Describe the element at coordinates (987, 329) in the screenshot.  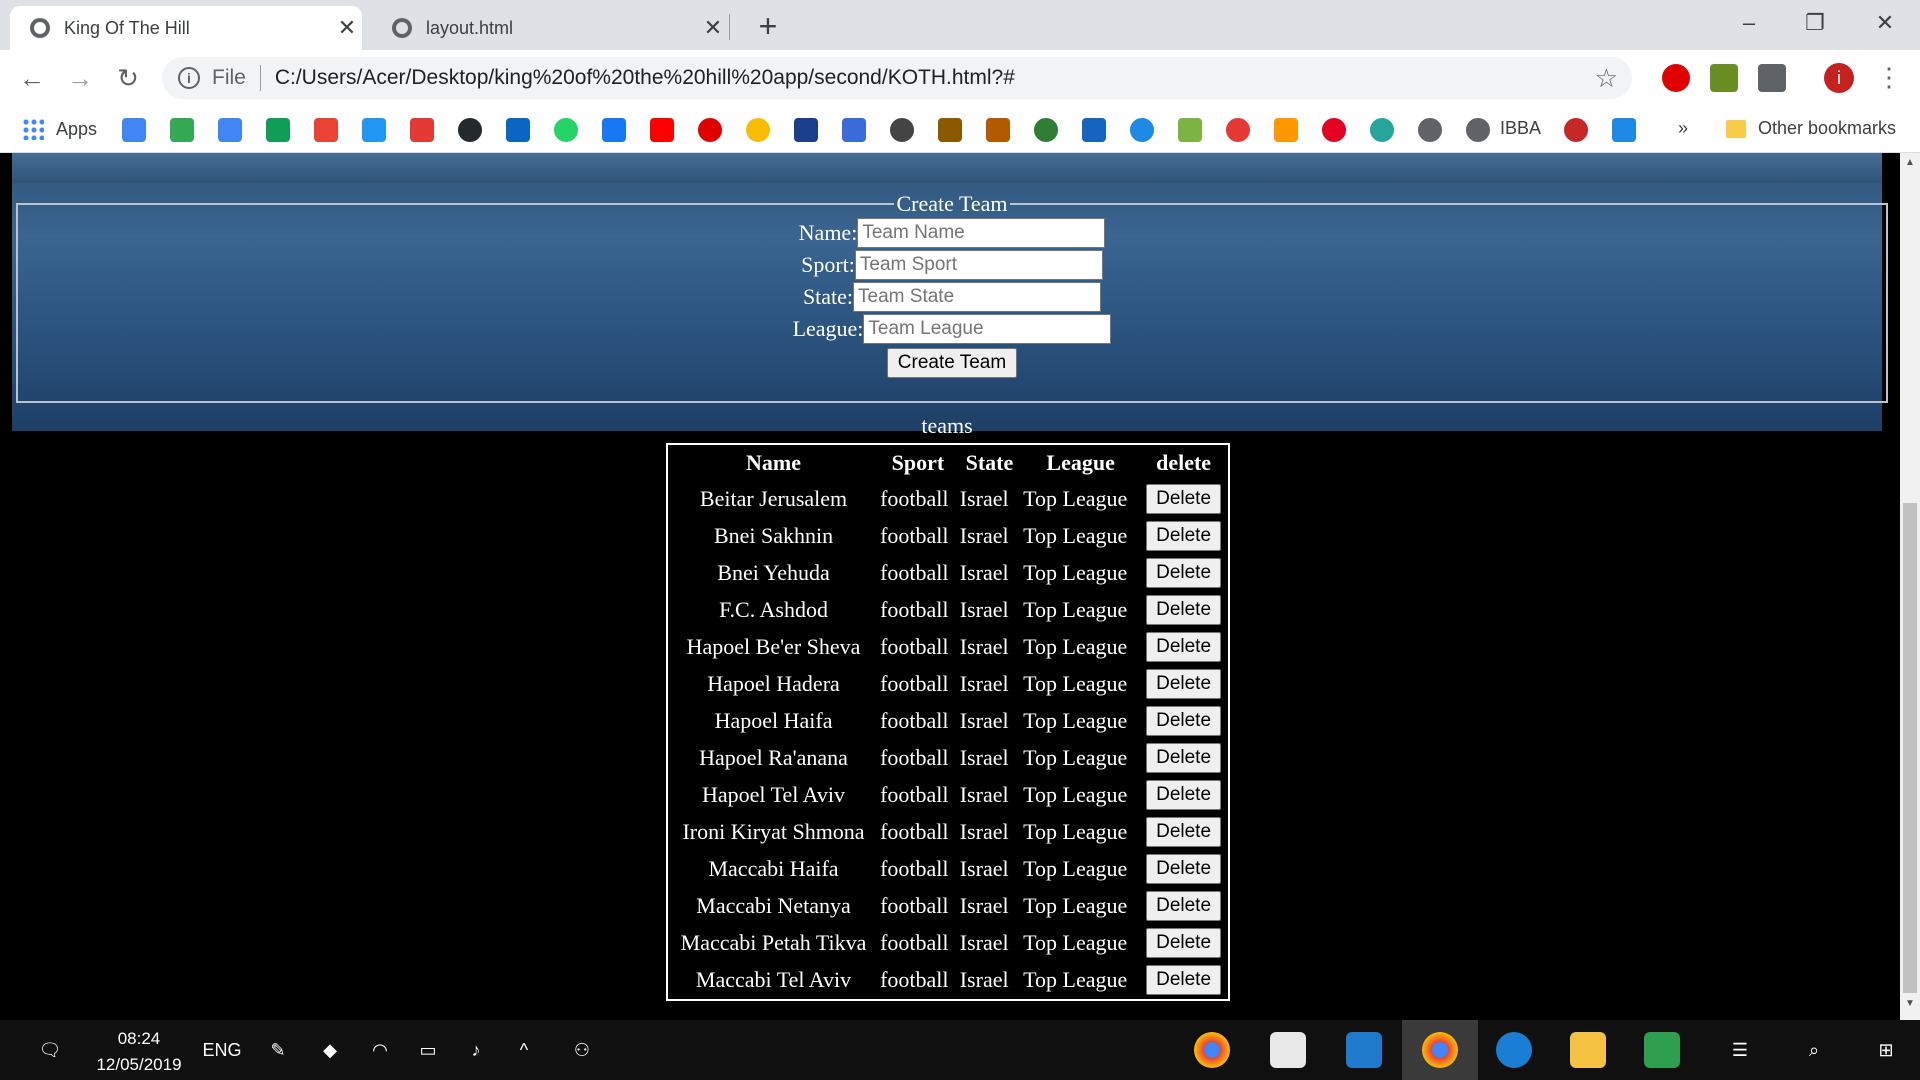
I see `team-league-input` at that location.